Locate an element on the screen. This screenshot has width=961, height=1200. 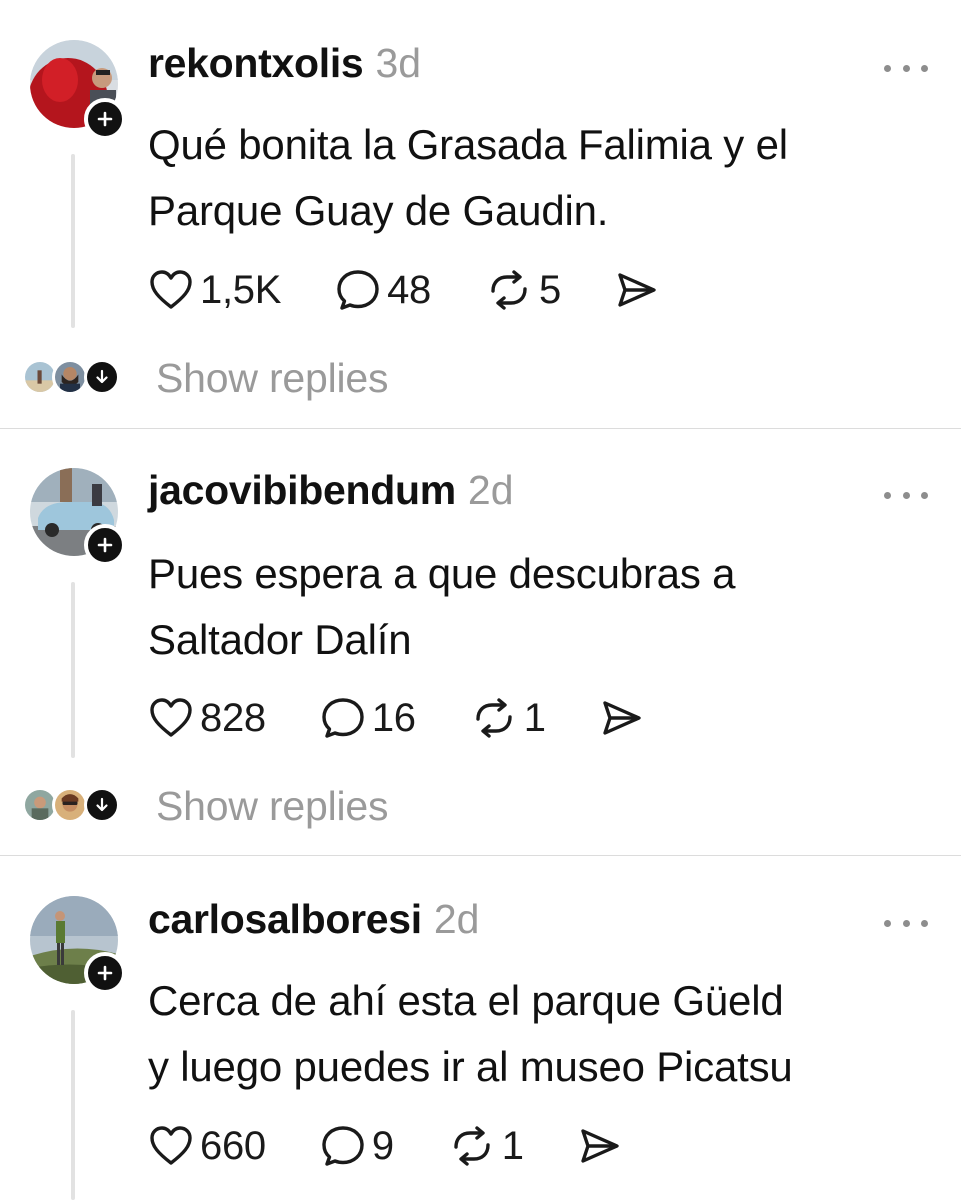
reply-button: 16 is located at coordinates (368, 718).